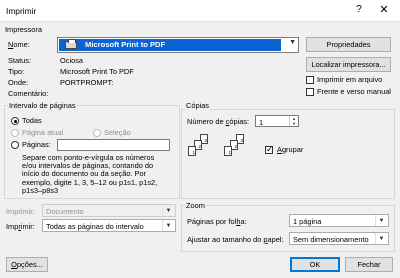 Image resolution: width=400 pixels, height=278 pixels. I want to click on where-value: PORTPROMPT:, so click(87, 82).